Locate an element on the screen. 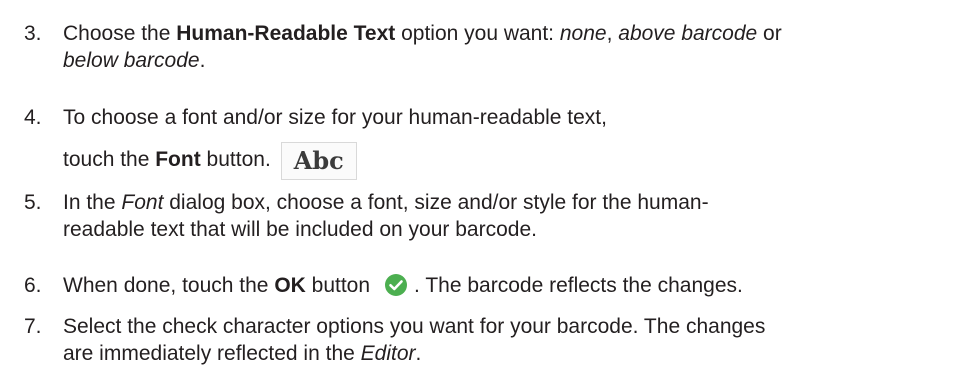  option-name: Human-Readable Text is located at coordinates (286, 33).